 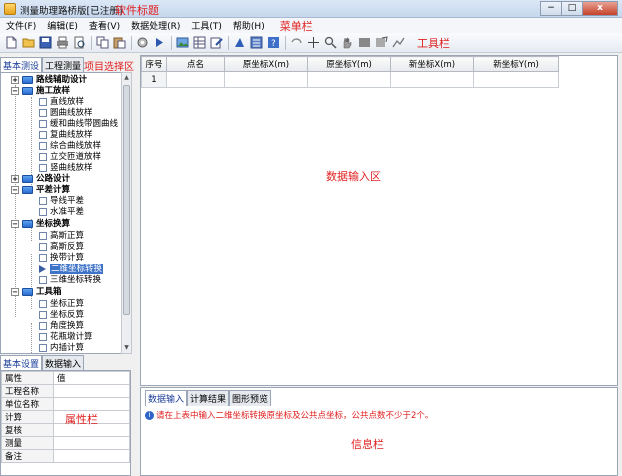 What do you see at coordinates (61, 304) in the screenshot?
I see `tree-item: 坐标正算` at bounding box center [61, 304].